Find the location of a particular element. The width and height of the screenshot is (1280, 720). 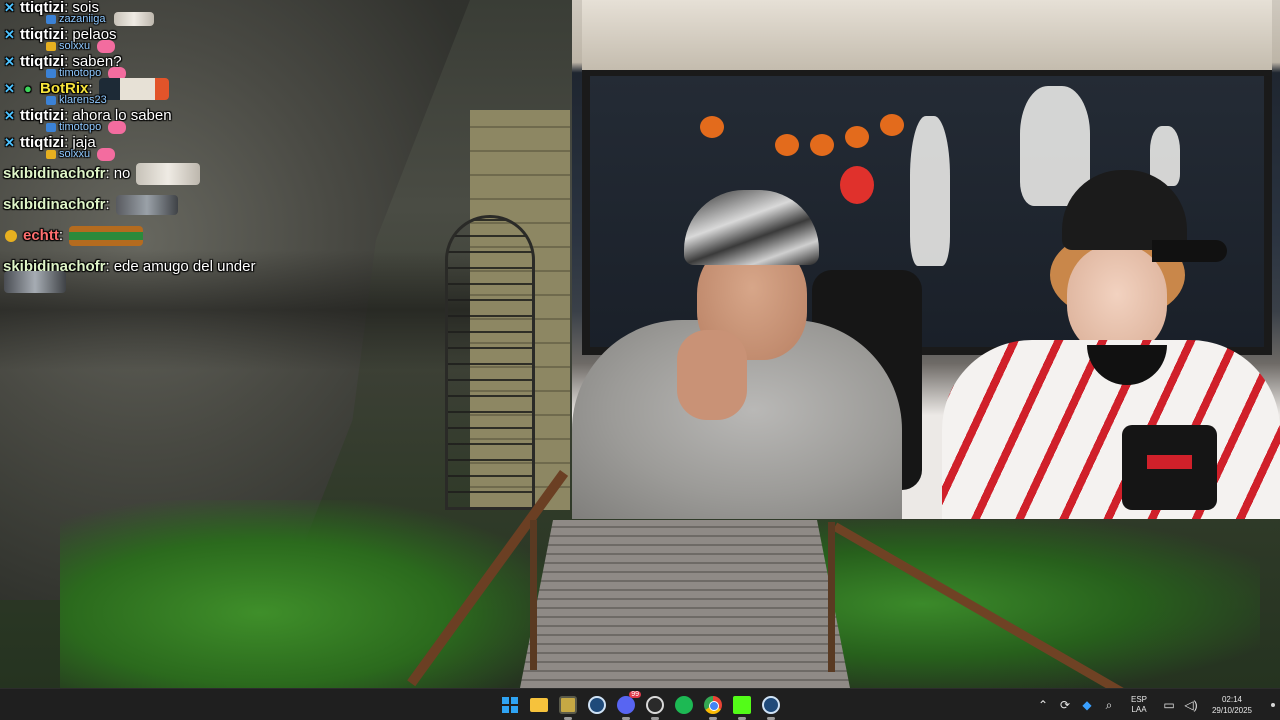

wooden-bridge is located at coordinates (685, 604).